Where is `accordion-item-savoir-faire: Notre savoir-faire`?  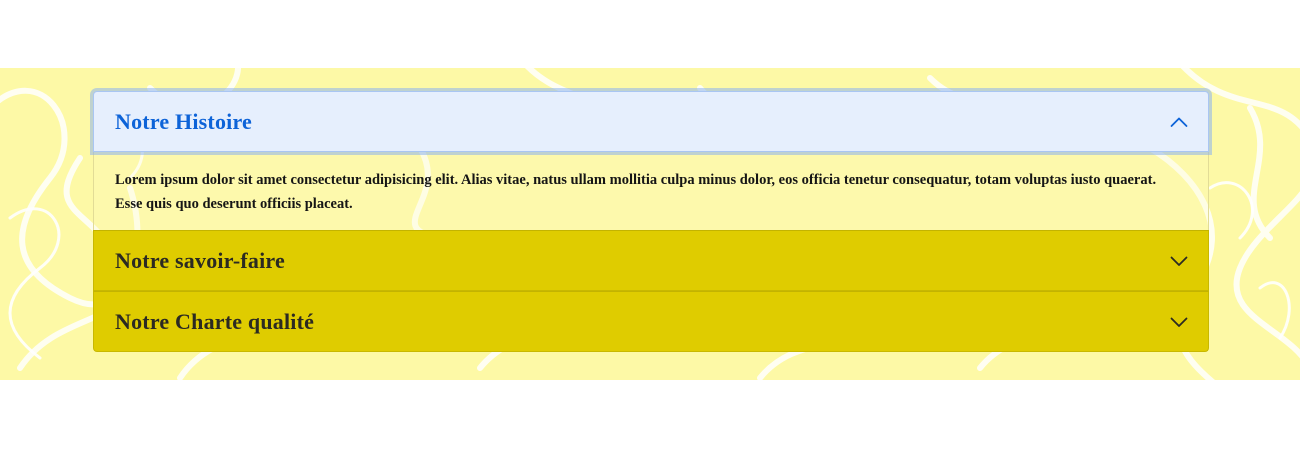
accordion-item-savoir-faire: Notre savoir-faire is located at coordinates (651, 260).